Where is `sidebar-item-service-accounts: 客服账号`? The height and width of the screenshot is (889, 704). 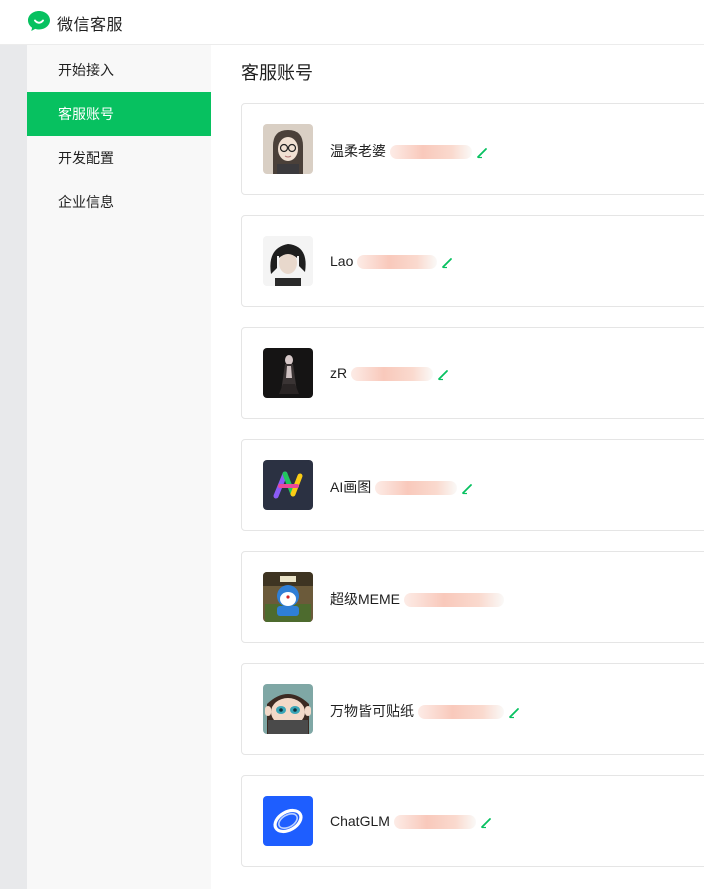
sidebar-item-service-accounts: 客服账号 is located at coordinates (119, 114).